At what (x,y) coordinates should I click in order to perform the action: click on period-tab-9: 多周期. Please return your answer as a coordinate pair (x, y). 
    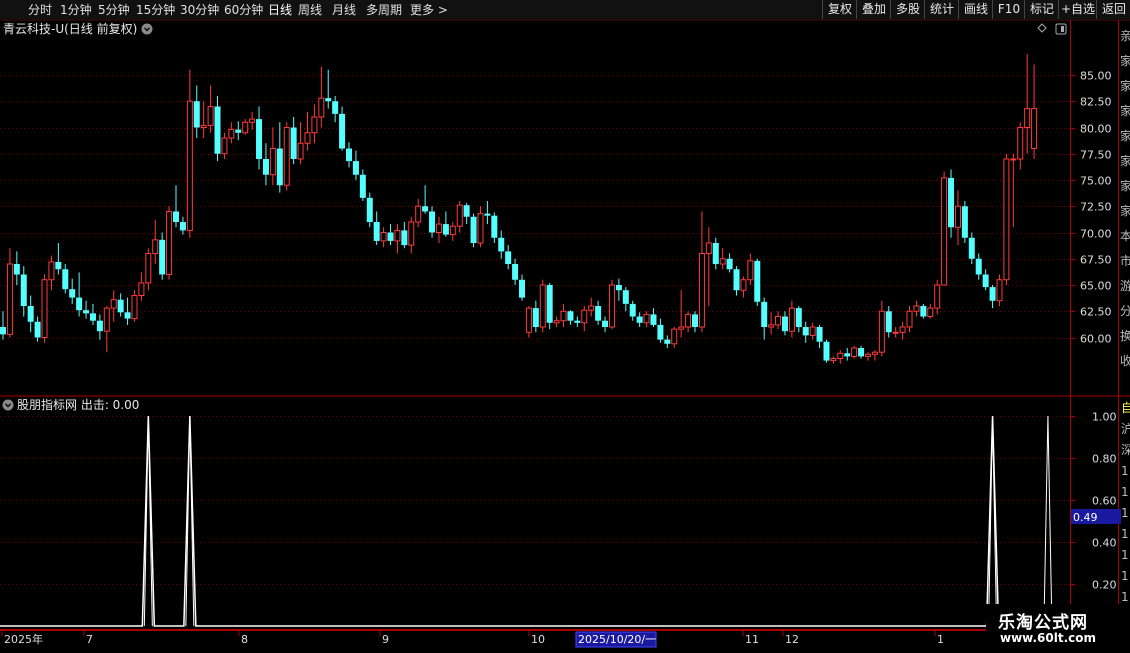
    Looking at the image, I should click on (384, 10).